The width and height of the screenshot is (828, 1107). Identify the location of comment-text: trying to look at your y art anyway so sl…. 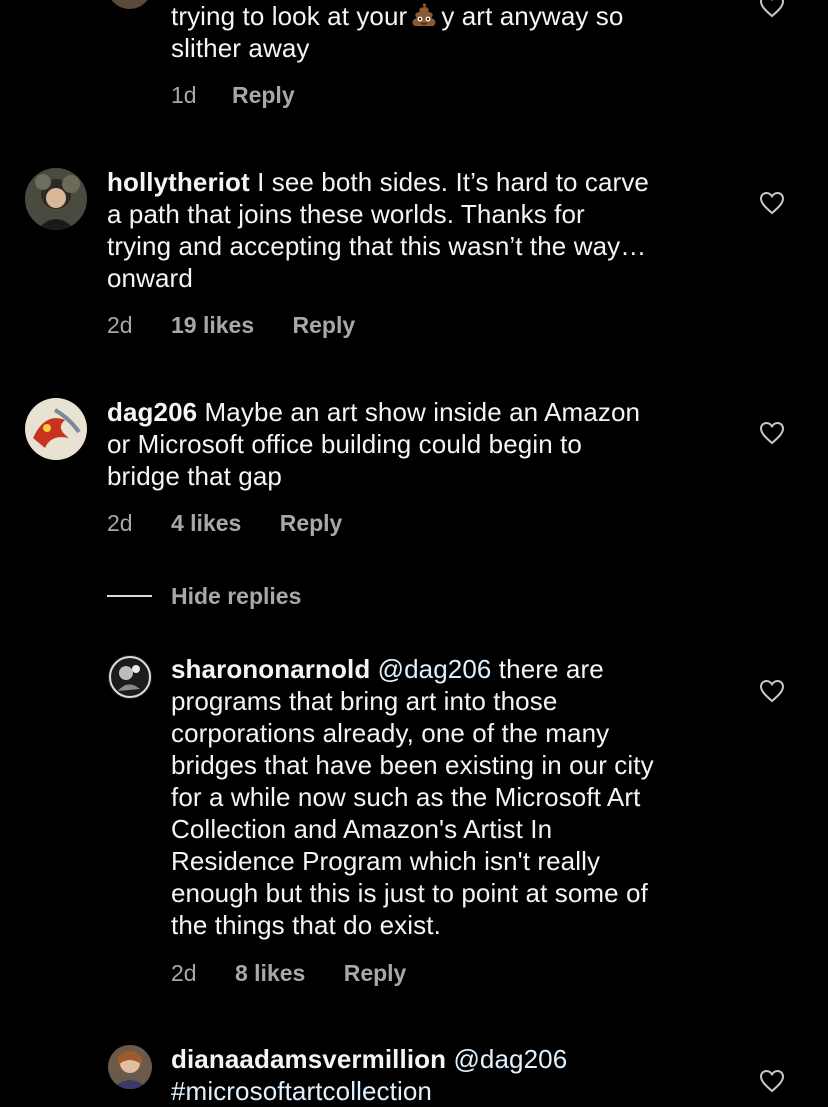
(397, 32).